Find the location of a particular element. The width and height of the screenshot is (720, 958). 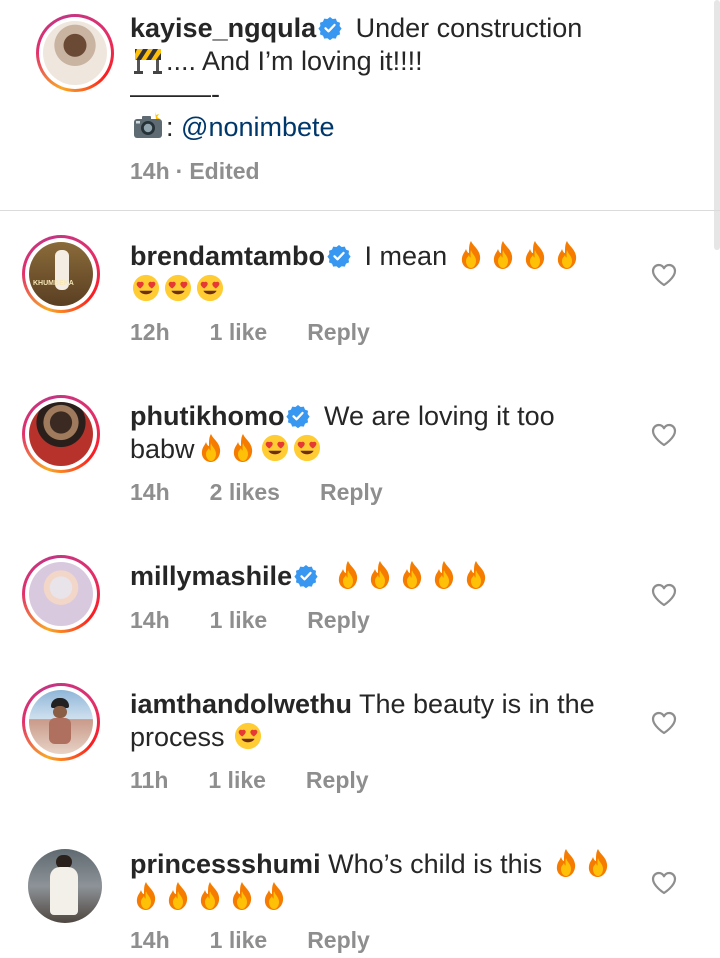

caption-line1: Under construction is located at coordinates (469, 28).